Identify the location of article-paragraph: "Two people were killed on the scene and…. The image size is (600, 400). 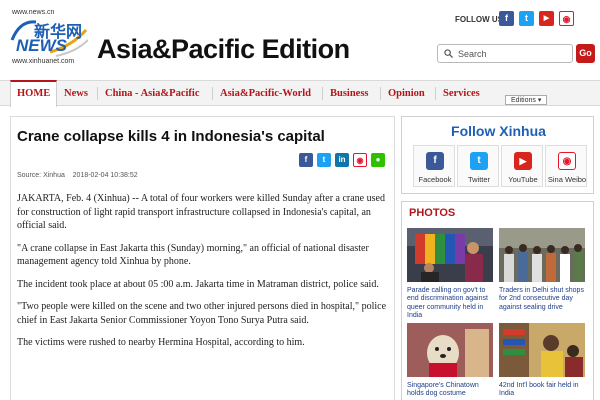
(202, 313).